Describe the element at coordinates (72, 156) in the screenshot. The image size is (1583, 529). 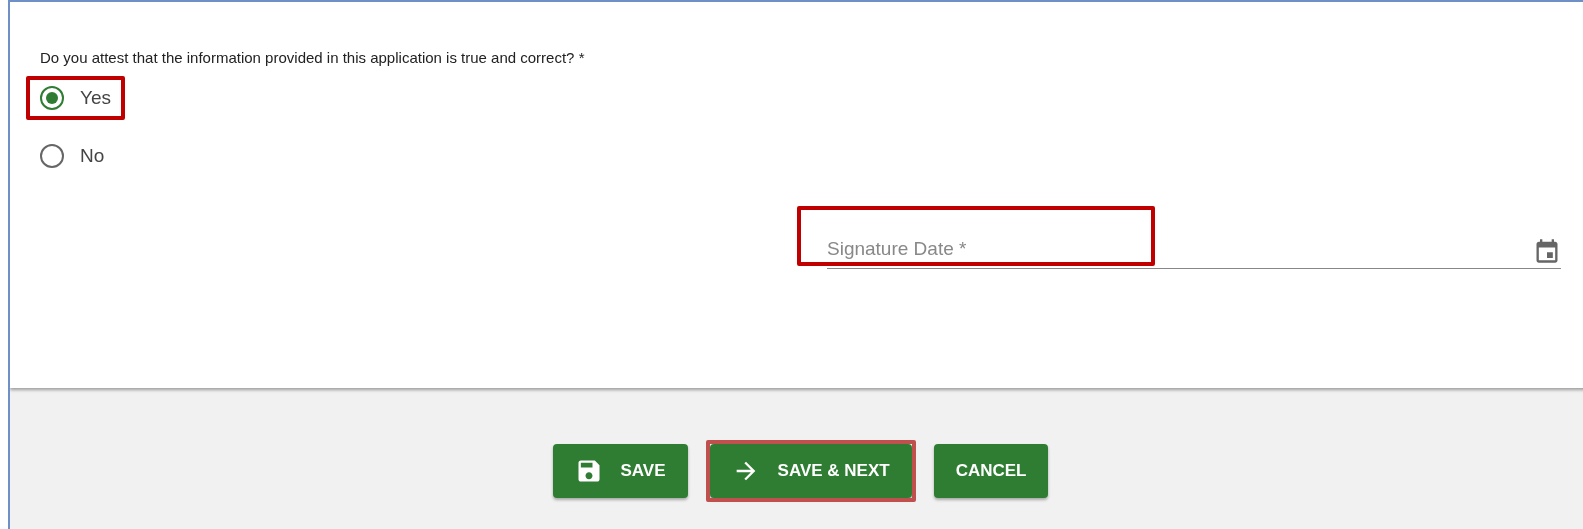
I see `radio-option: No` at that location.